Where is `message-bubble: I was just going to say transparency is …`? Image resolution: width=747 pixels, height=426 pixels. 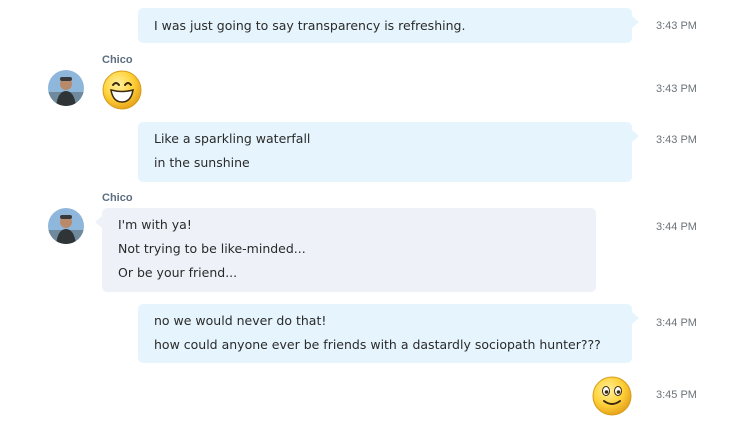
message-bubble: I was just going to say transparency is … is located at coordinates (388, 25).